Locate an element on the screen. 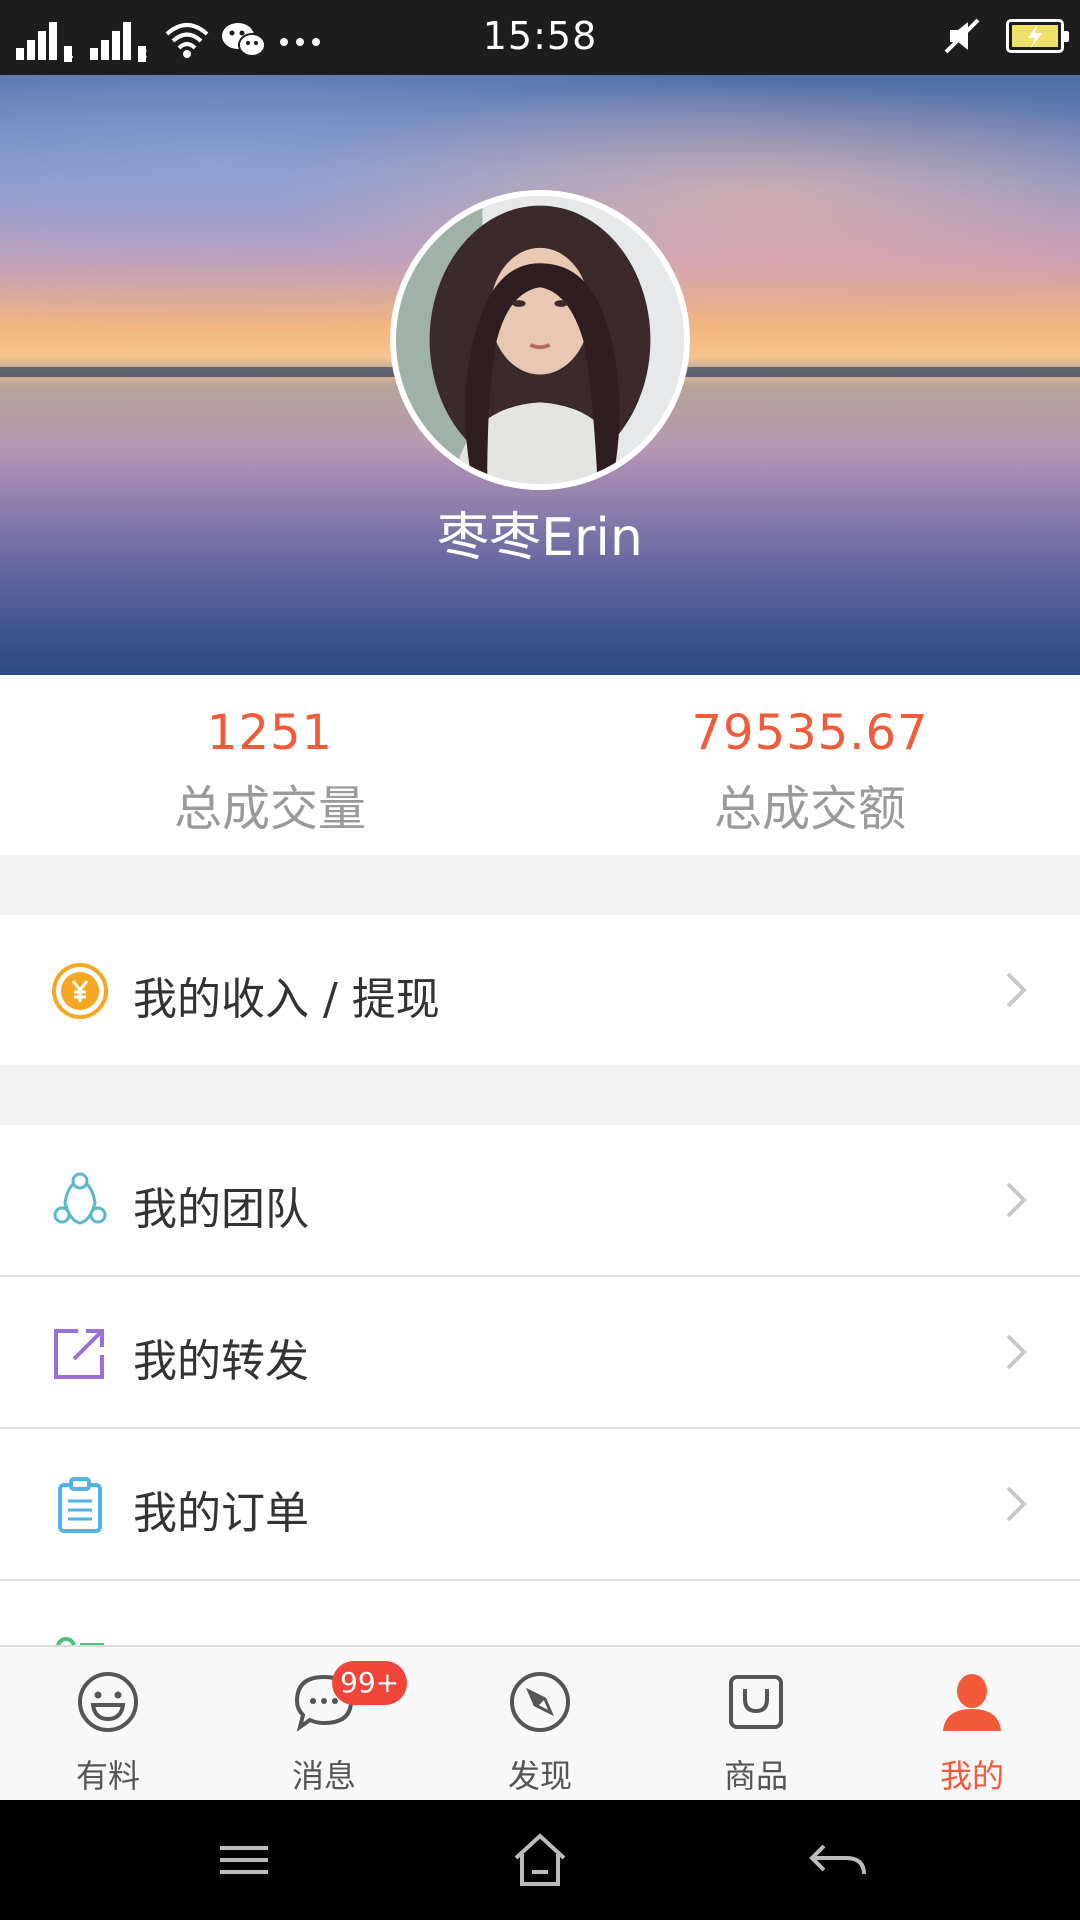  smiley-icon is located at coordinates (108, 1702).